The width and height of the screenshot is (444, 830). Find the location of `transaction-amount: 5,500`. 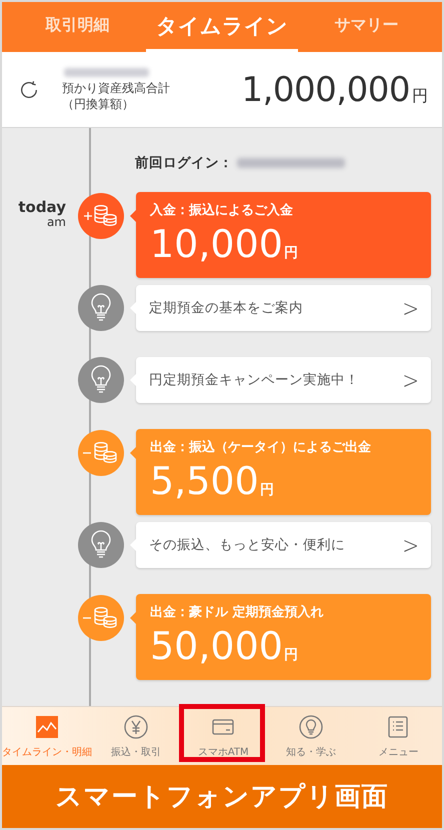

transaction-amount: 5,500 is located at coordinates (204, 481).